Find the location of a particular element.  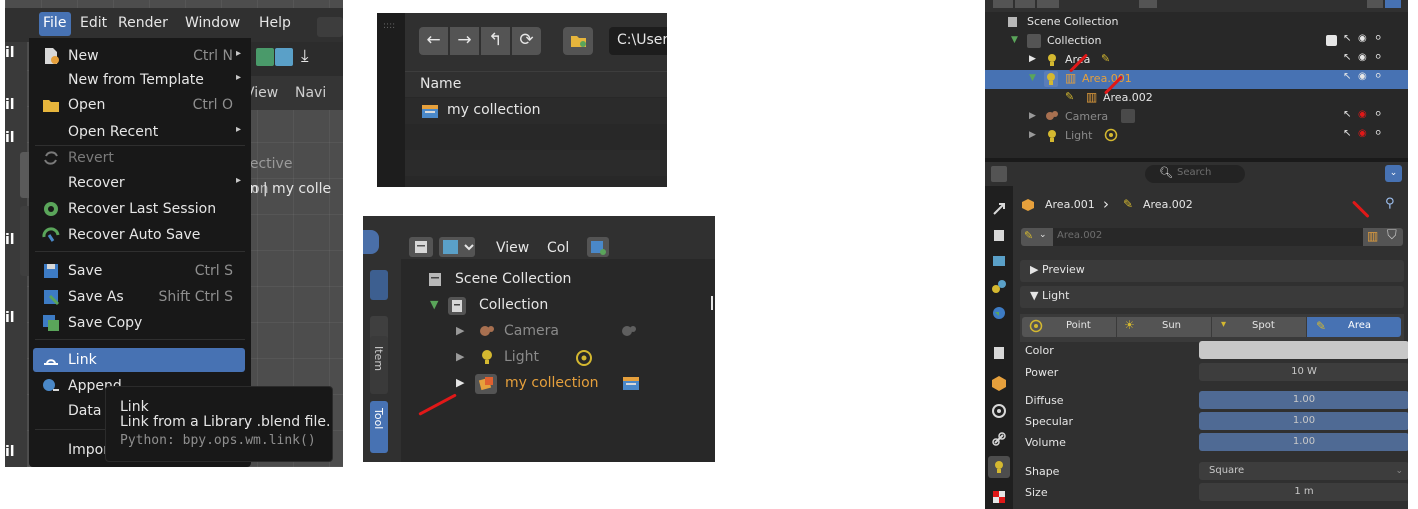

menu-edit: Edit is located at coordinates (93, 23).